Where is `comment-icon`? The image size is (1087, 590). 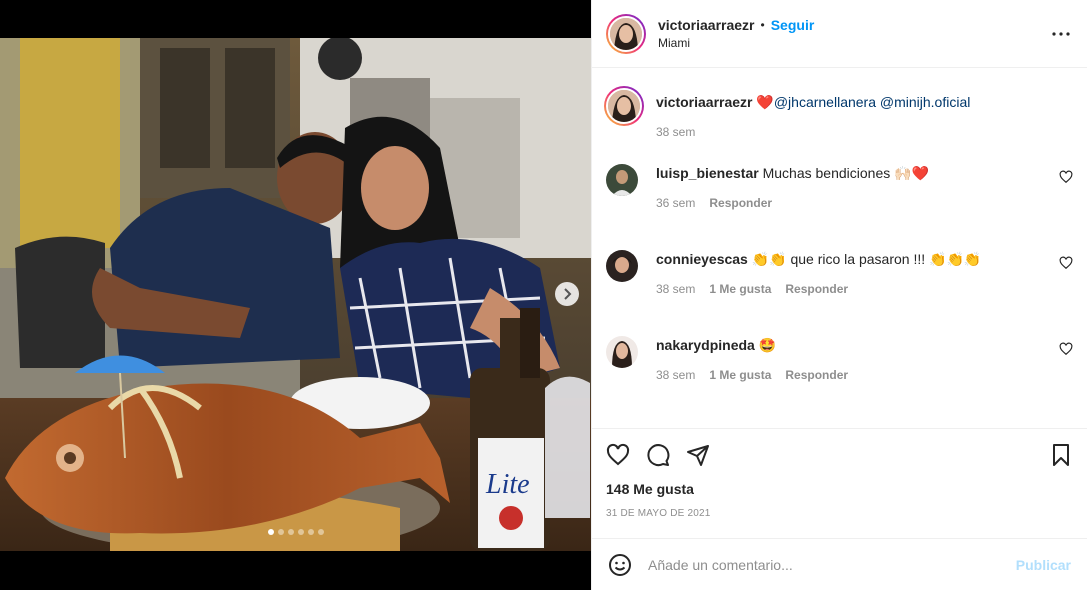 comment-icon is located at coordinates (658, 455).